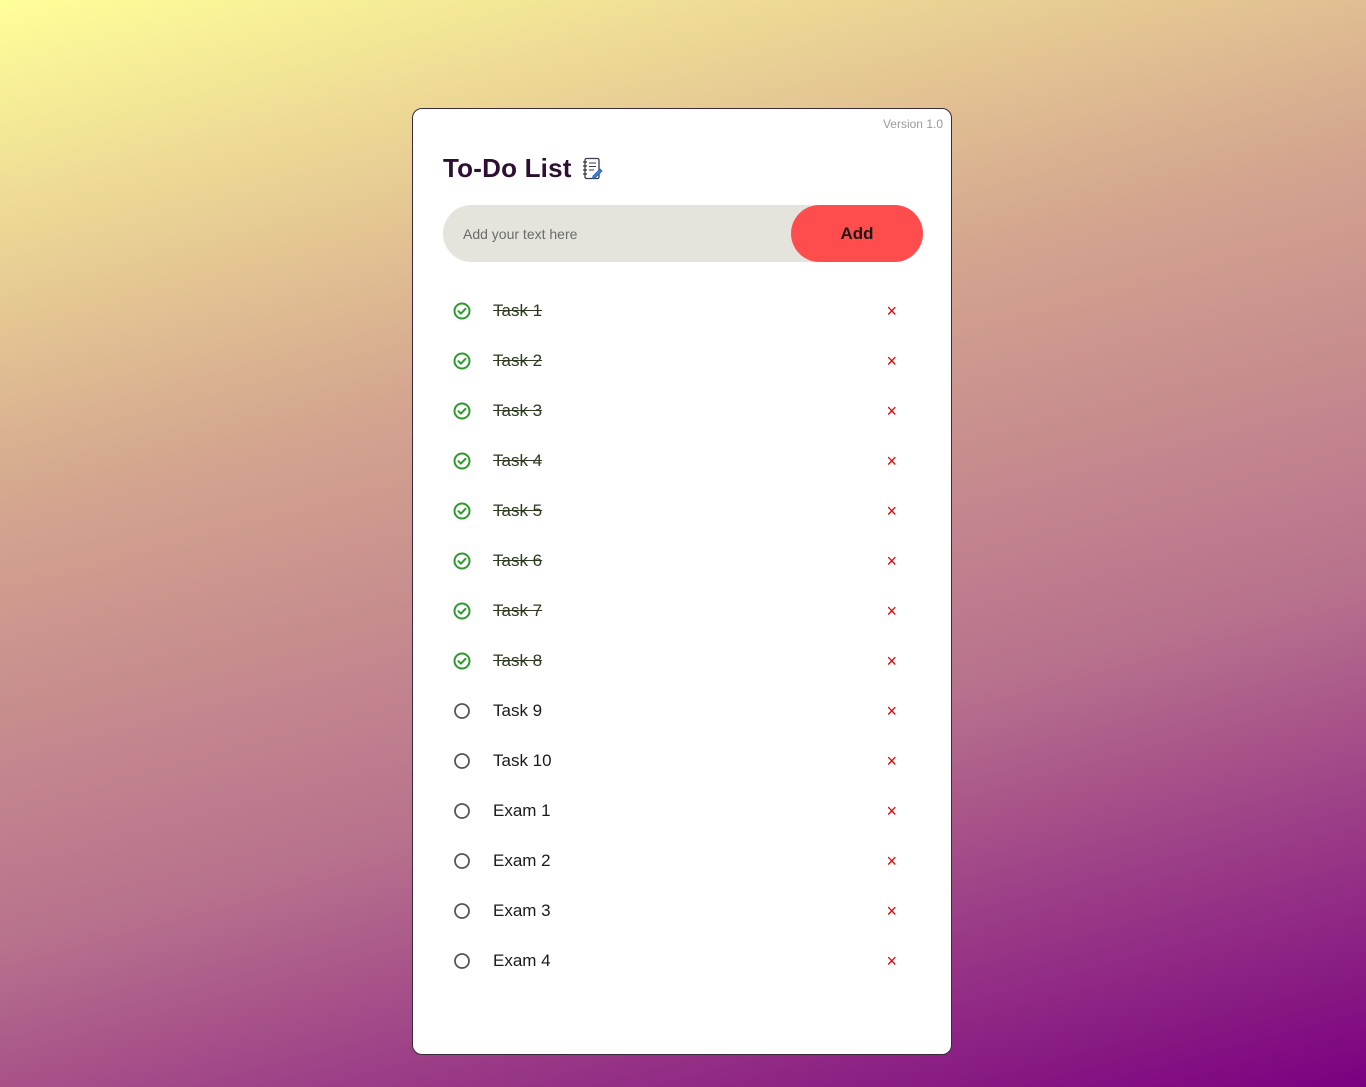  What do you see at coordinates (518, 710) in the screenshot?
I see `task-text: Task 9` at bounding box center [518, 710].